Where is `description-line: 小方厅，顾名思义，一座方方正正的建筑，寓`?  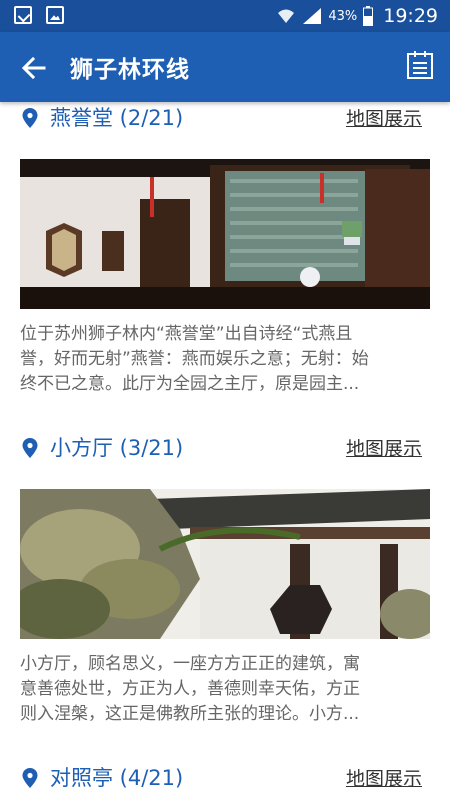 description-line: 小方厅，顾名思义，一座方方正正的建筑，寓 is located at coordinates (190, 664).